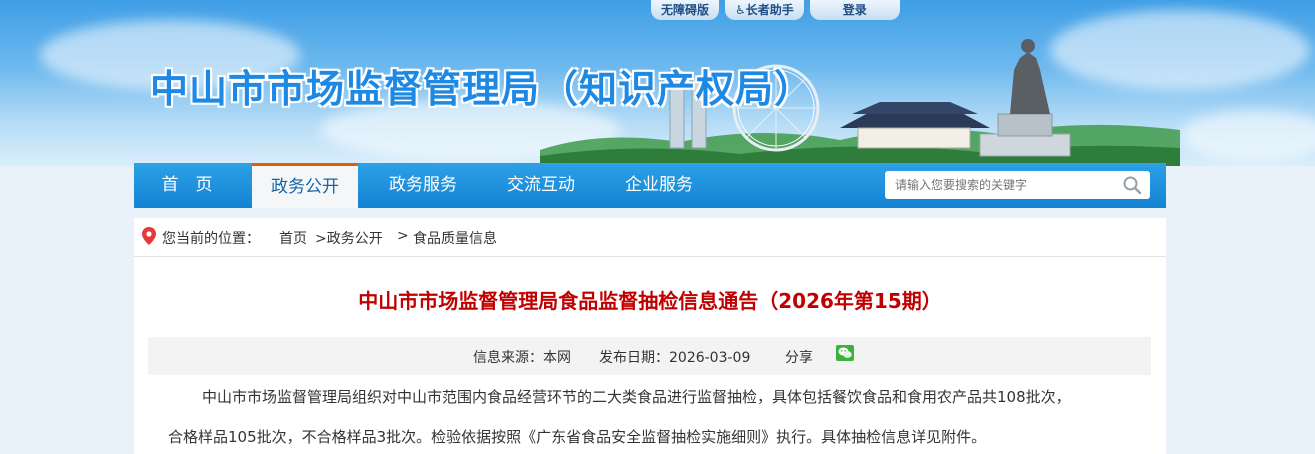  What do you see at coordinates (1132, 185) in the screenshot?
I see `search-icon` at bounding box center [1132, 185].